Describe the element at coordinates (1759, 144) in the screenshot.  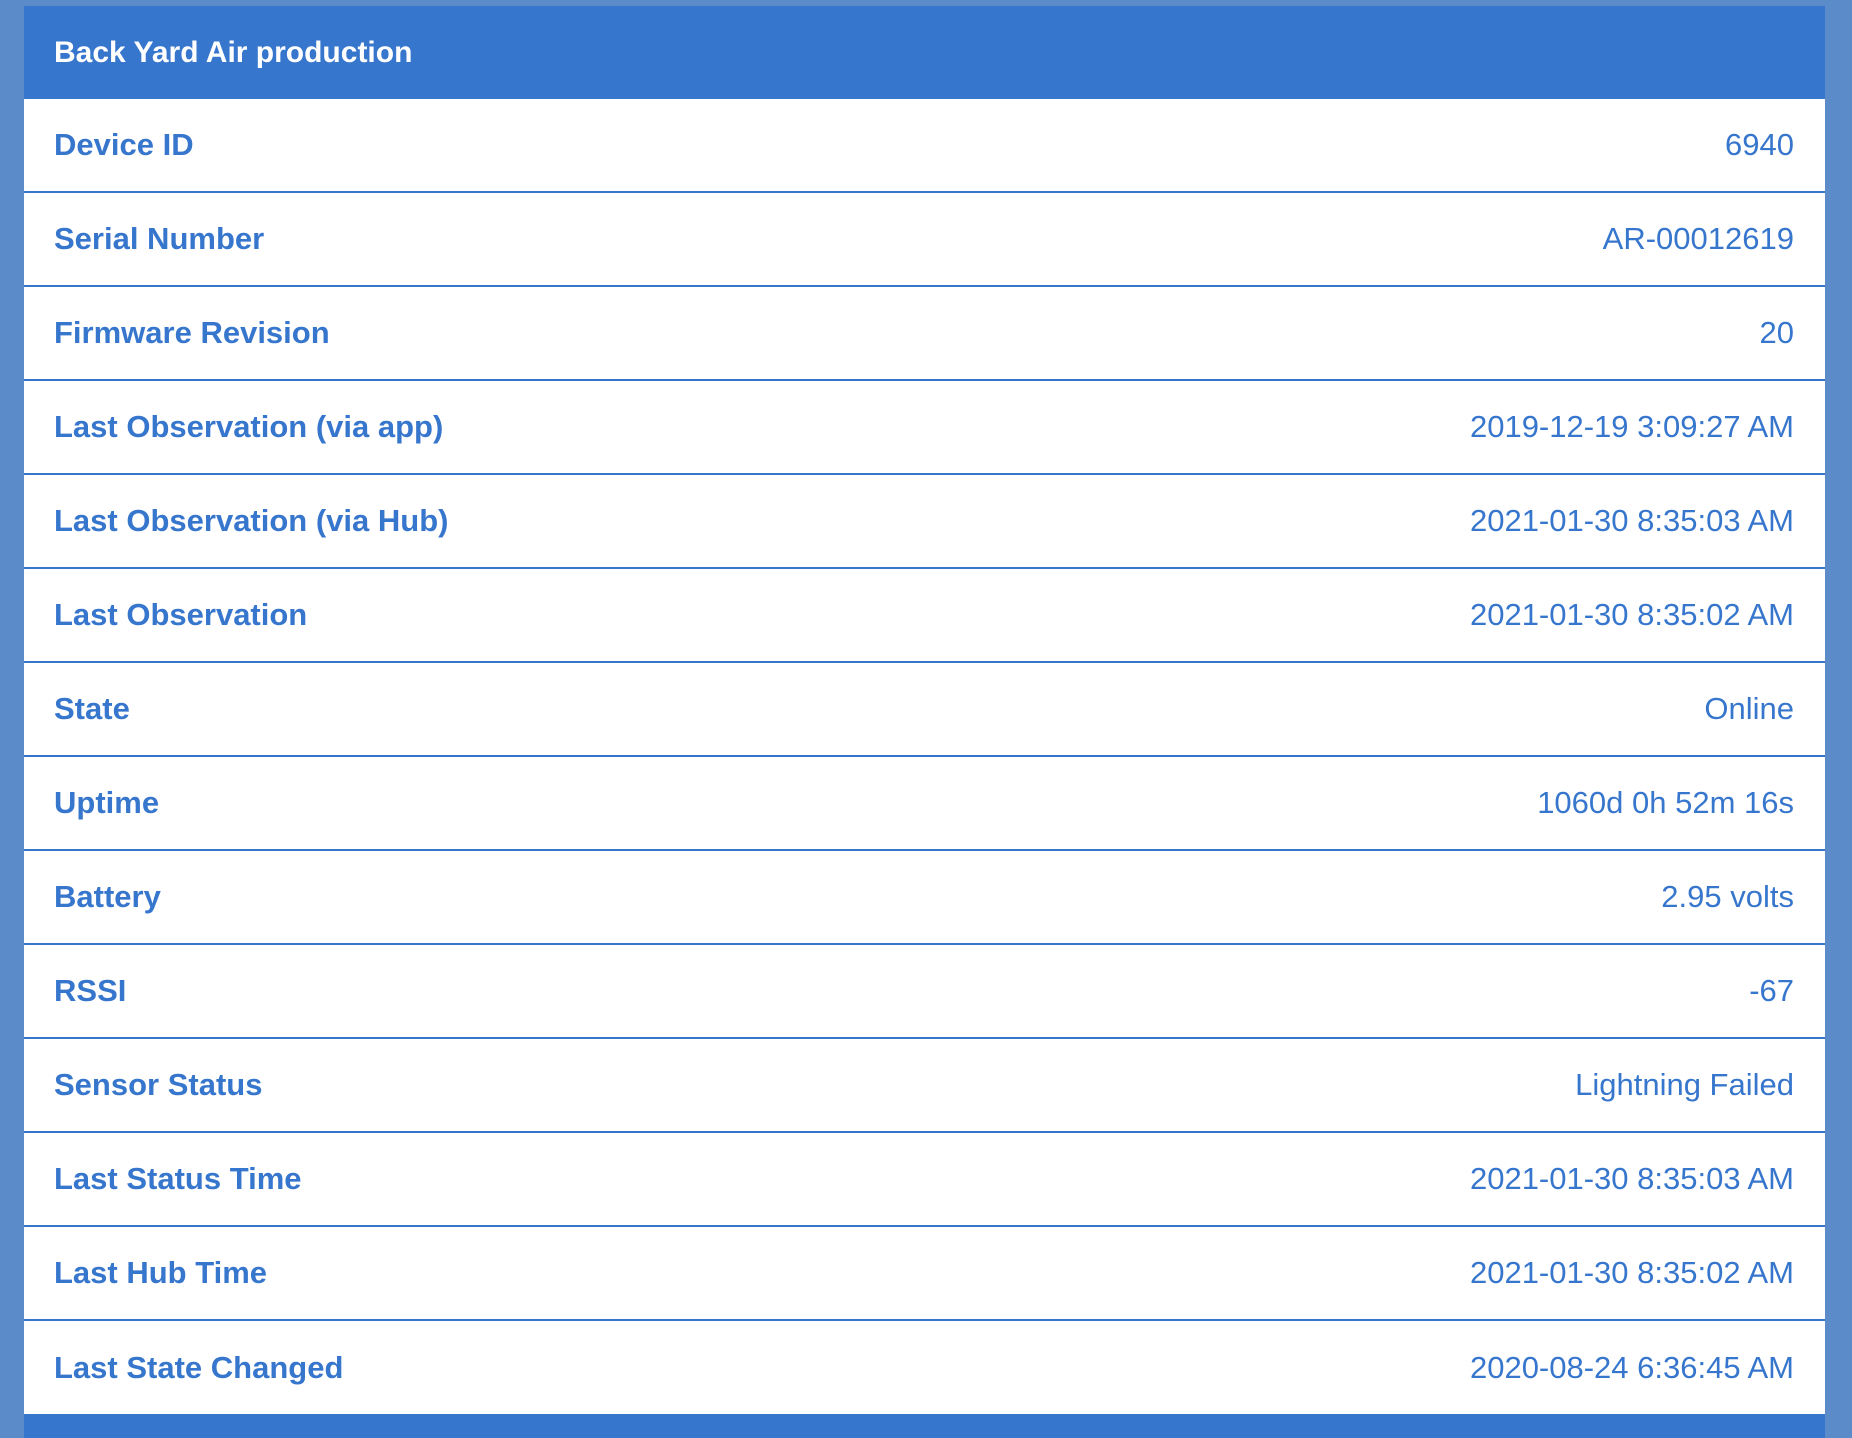
I see `detail-value: 6940` at that location.